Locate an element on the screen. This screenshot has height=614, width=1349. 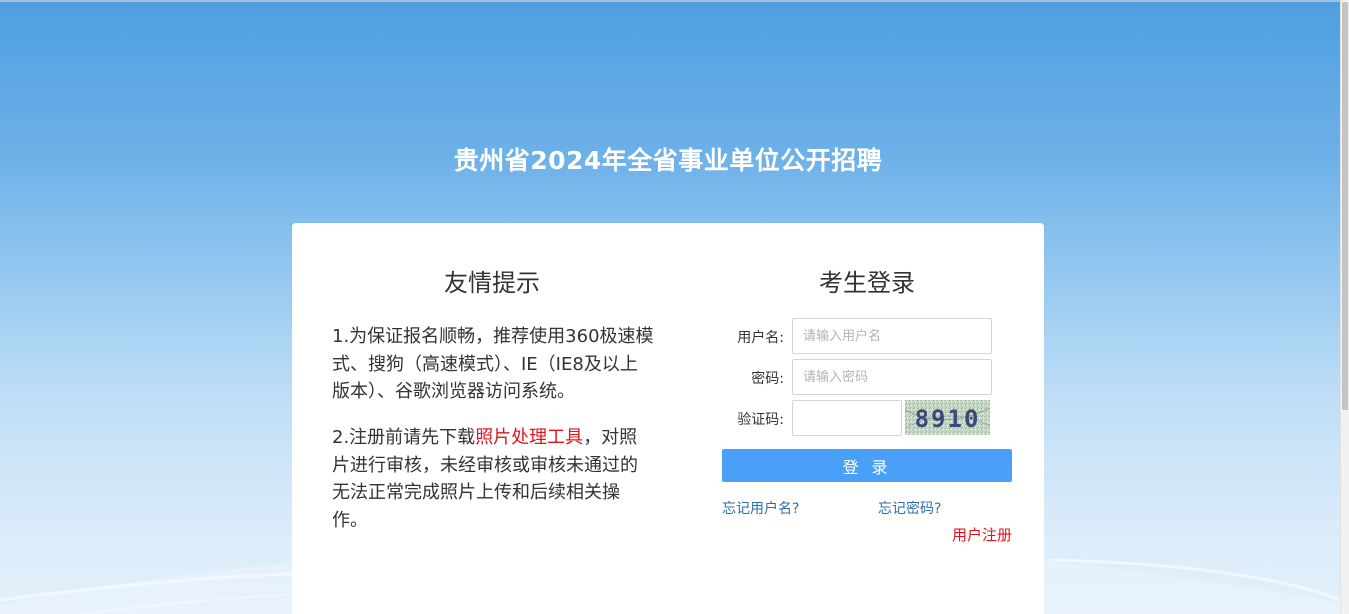
photo-tool-link: 照片处理工具 is located at coordinates (529, 437).